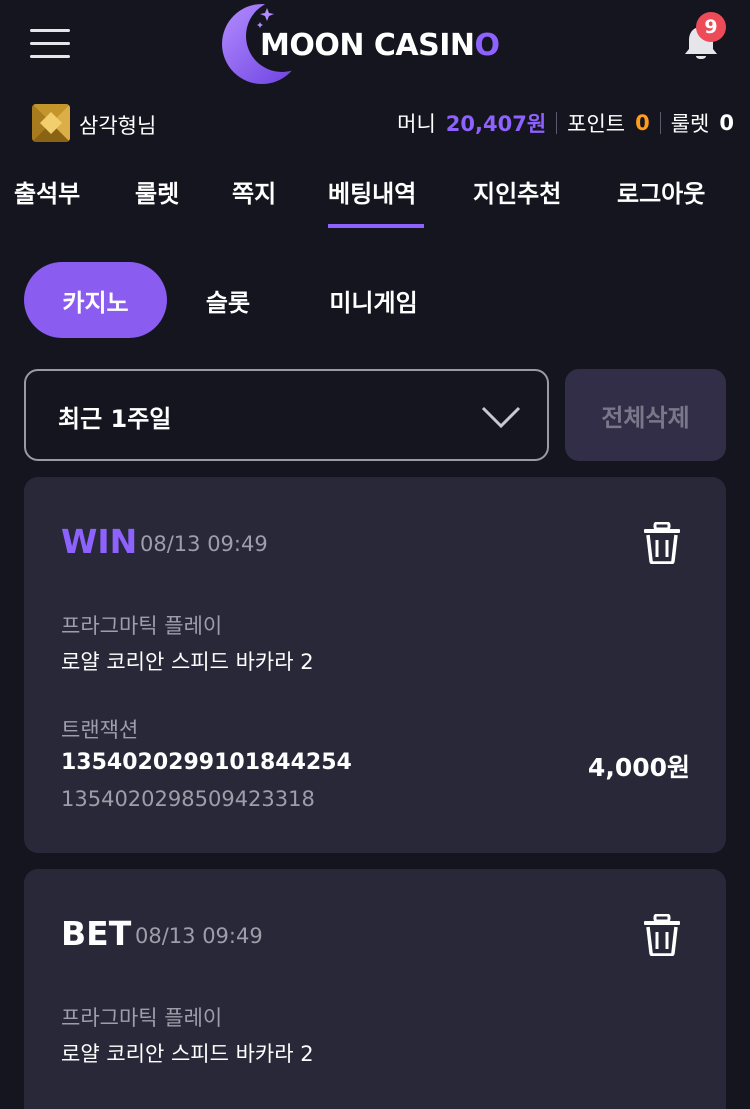 The image size is (750, 1109). What do you see at coordinates (596, 124) in the screenshot?
I see `point-label: 포인트` at bounding box center [596, 124].